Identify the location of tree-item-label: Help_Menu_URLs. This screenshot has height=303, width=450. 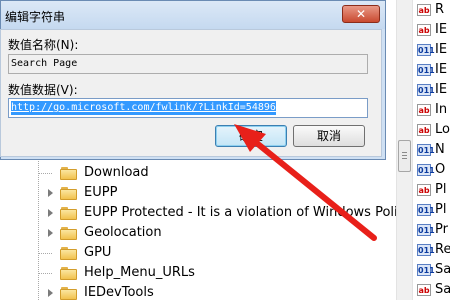
(139, 272).